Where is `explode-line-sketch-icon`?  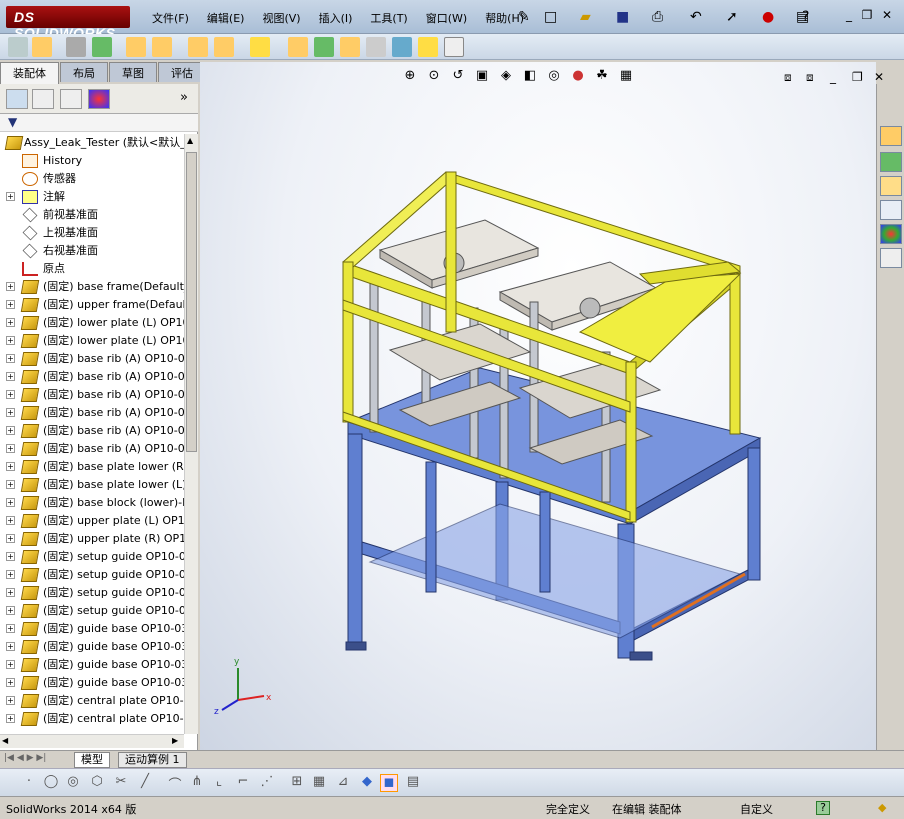
explode-line-sketch-icon is located at coordinates (376, 47).